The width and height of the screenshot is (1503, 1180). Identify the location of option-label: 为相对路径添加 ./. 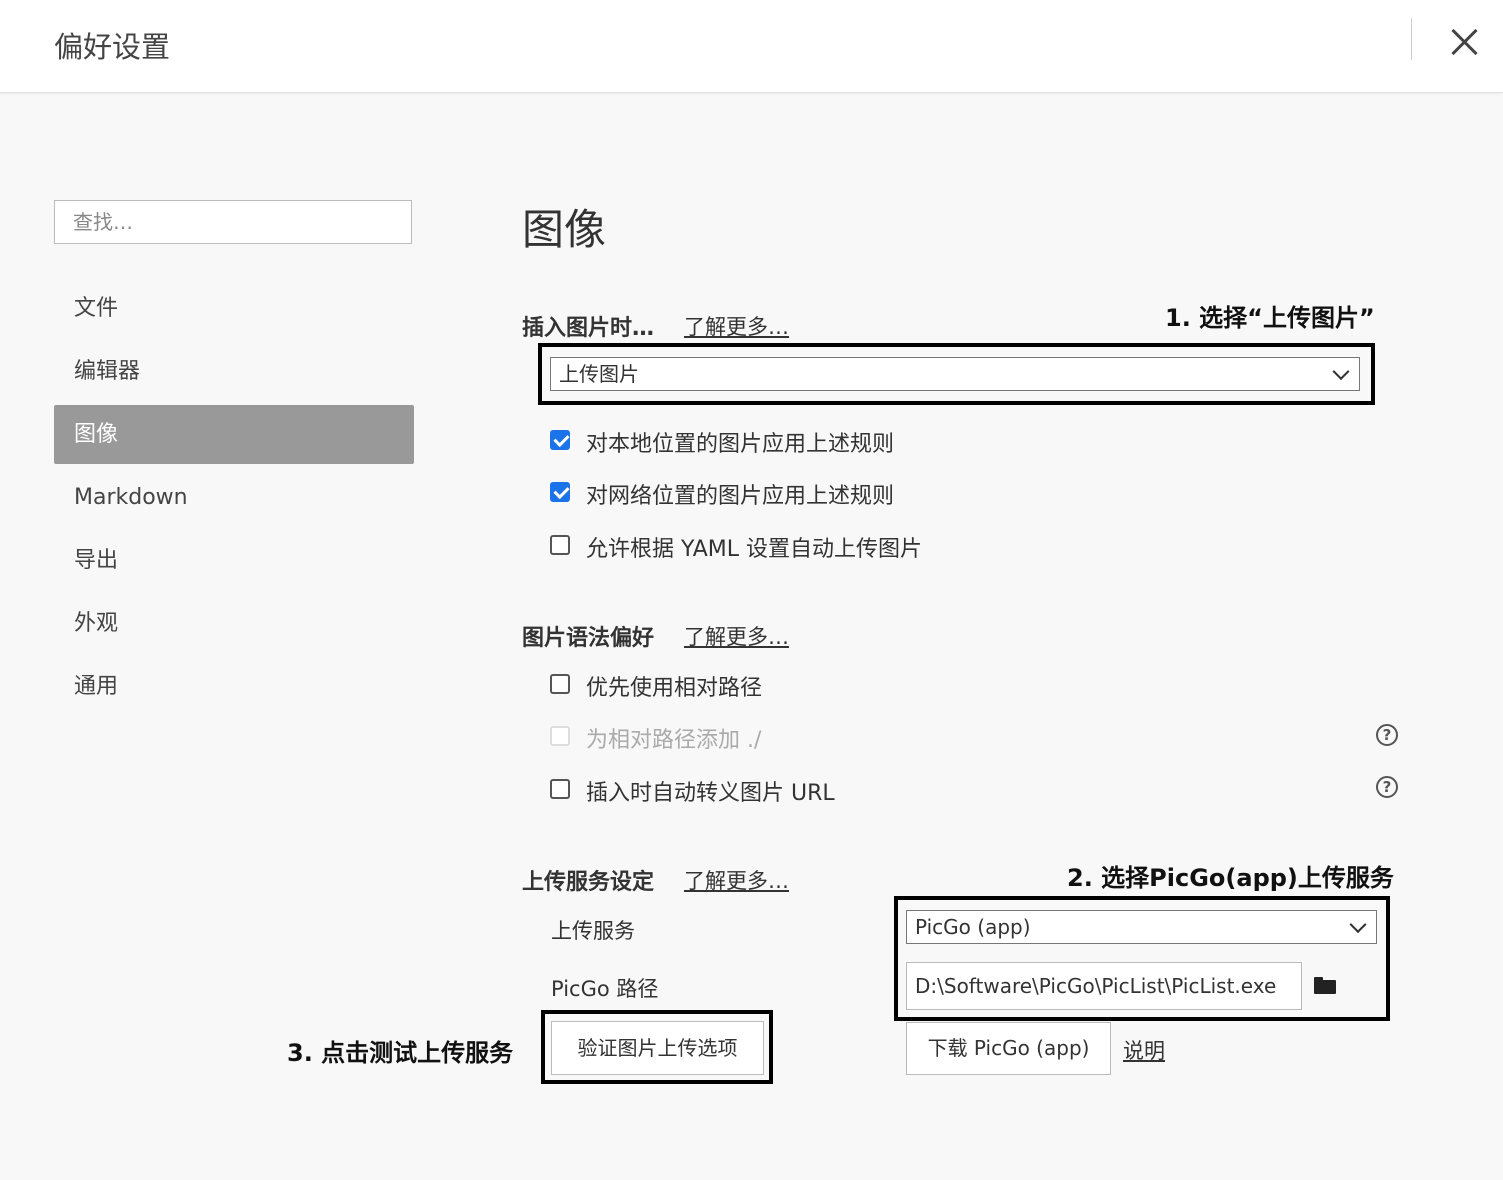
(674, 740).